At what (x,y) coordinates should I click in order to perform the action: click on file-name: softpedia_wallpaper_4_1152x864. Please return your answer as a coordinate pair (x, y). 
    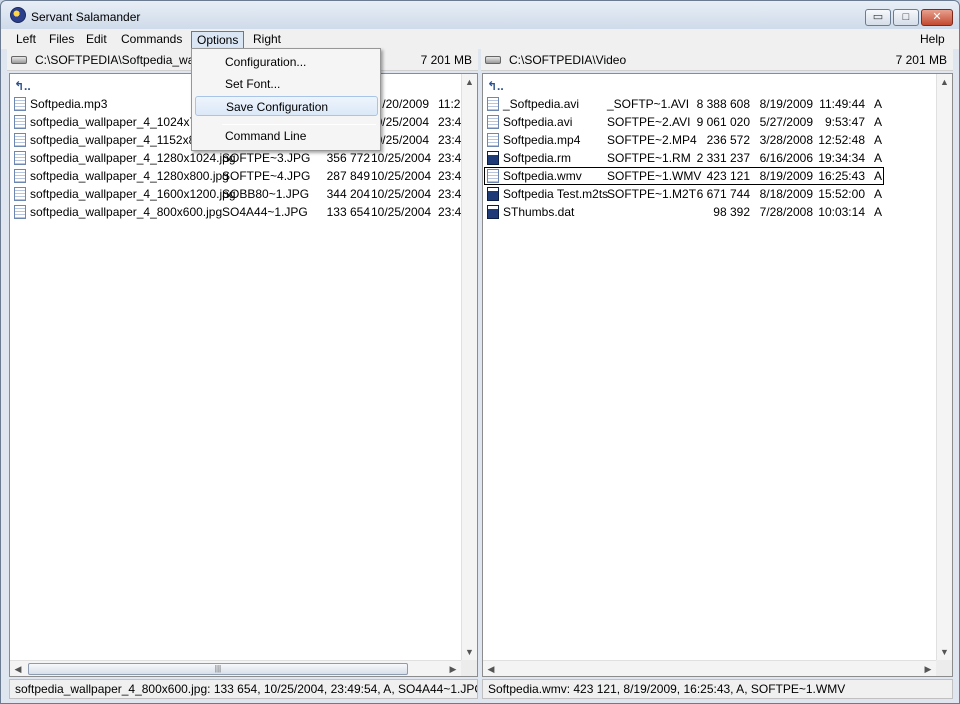
    Looking at the image, I should click on (119, 140).